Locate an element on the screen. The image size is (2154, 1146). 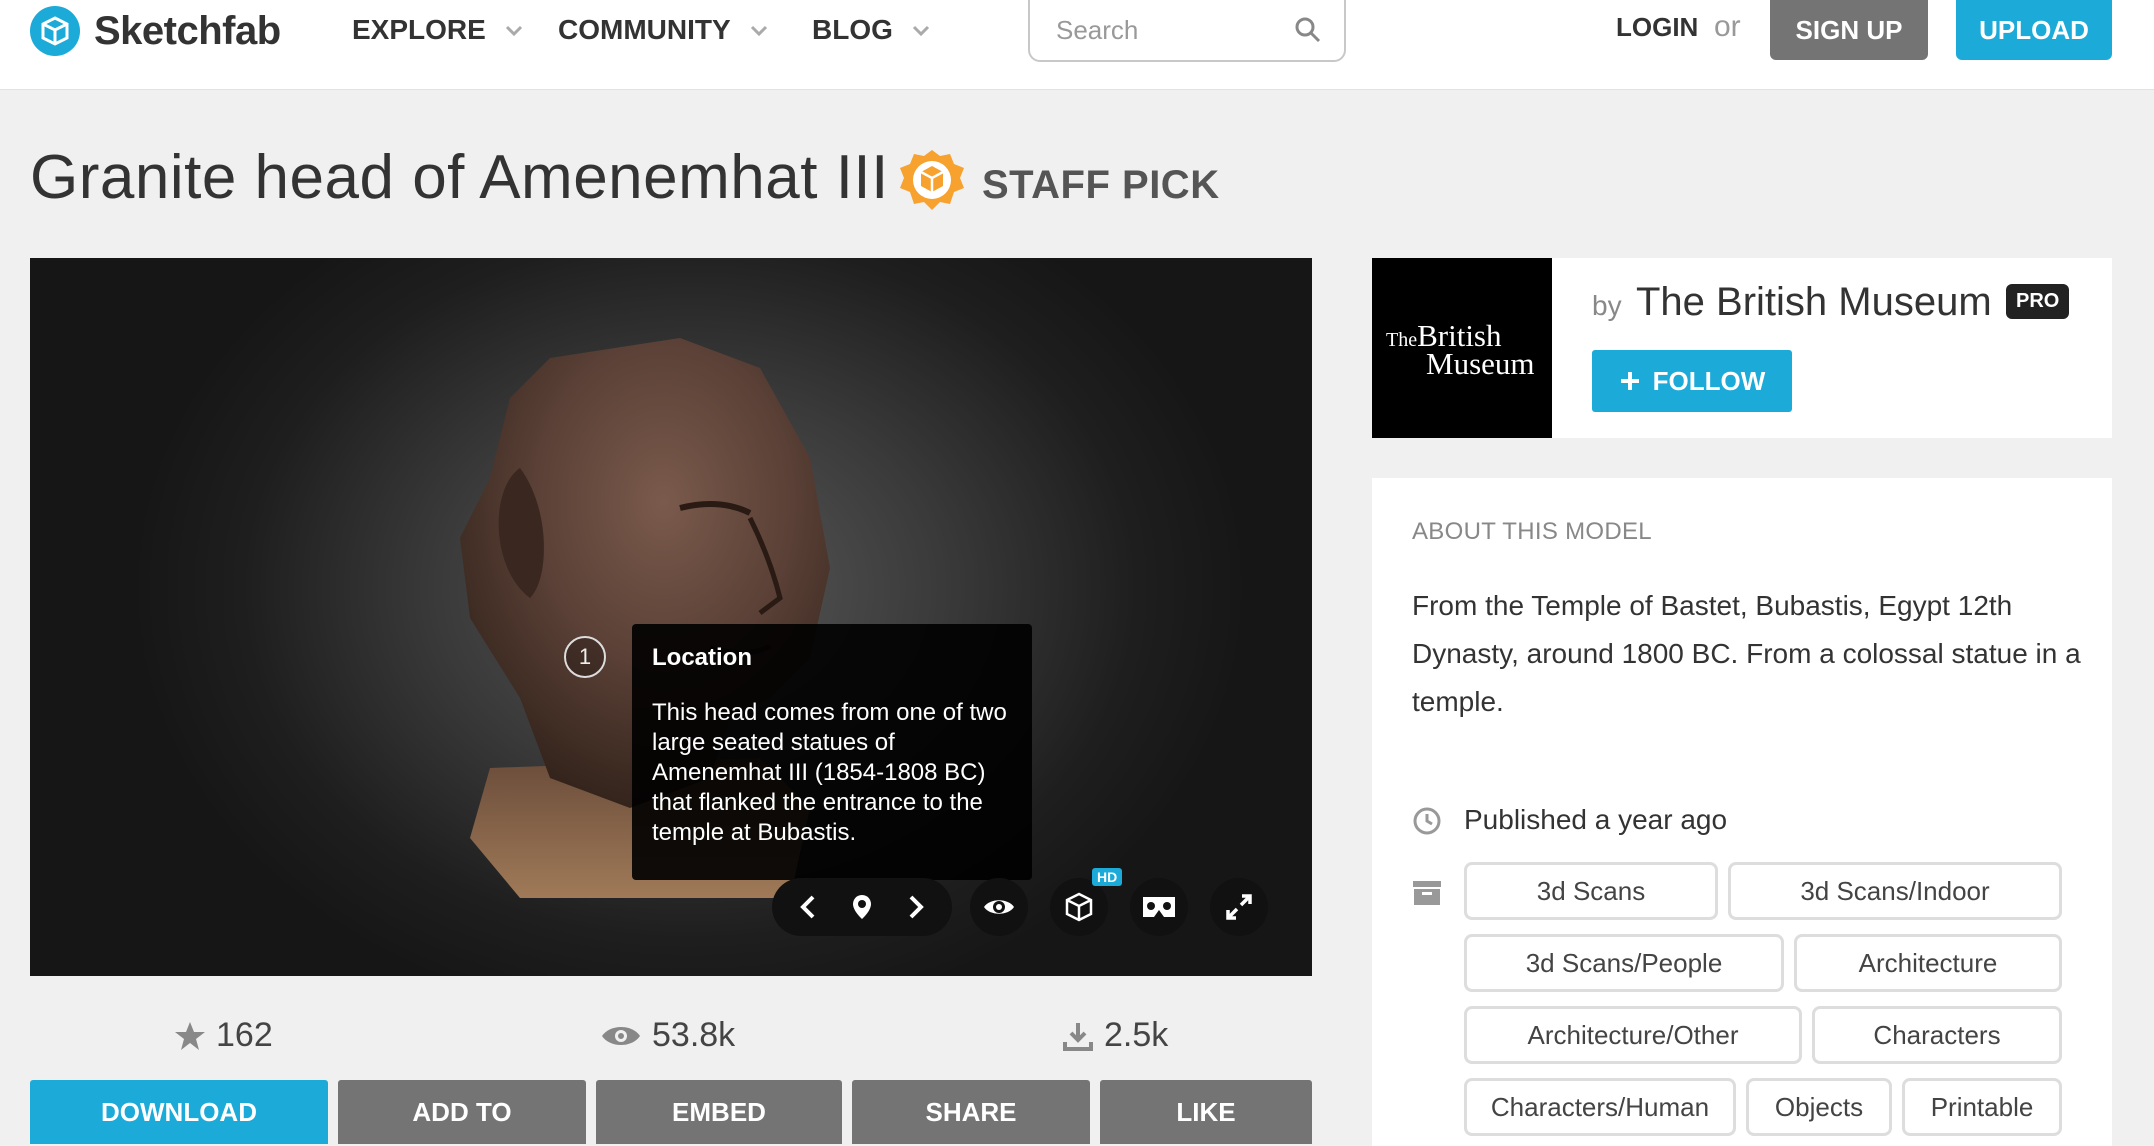
downloads-stat: 2.5k is located at coordinates (1115, 1035).